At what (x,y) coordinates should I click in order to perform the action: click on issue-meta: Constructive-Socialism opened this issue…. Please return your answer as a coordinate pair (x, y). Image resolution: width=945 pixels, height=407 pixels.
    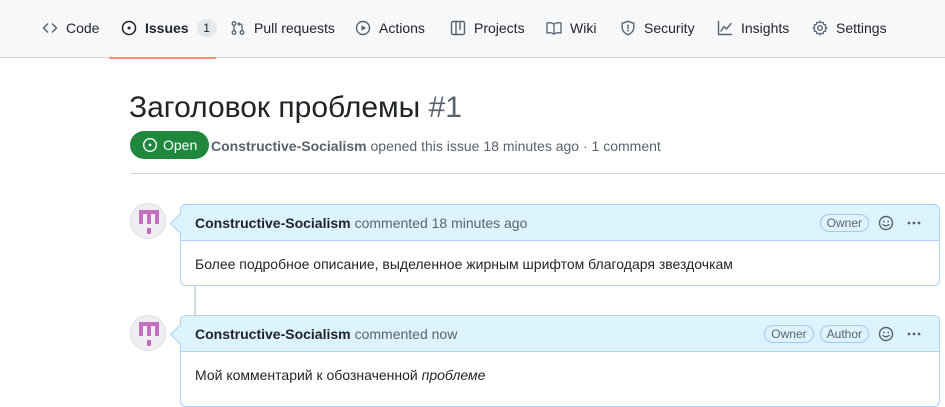
    Looking at the image, I should click on (436, 146).